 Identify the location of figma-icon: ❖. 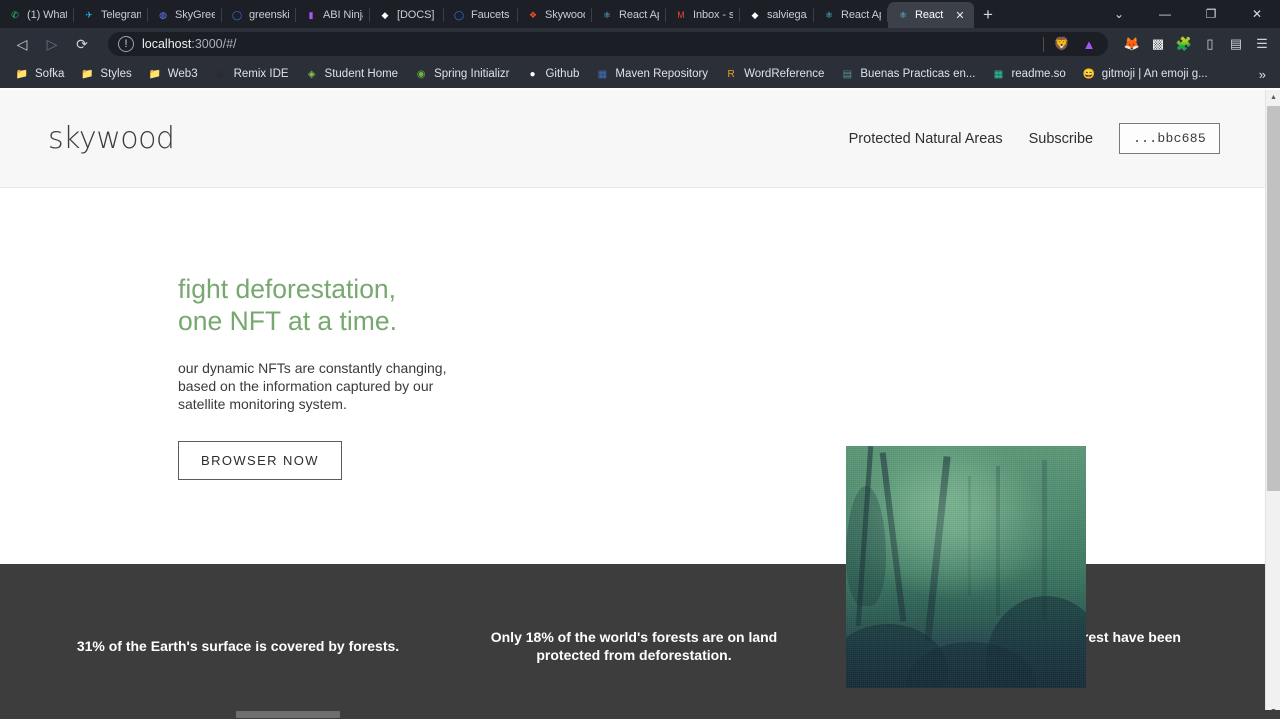
(533, 14).